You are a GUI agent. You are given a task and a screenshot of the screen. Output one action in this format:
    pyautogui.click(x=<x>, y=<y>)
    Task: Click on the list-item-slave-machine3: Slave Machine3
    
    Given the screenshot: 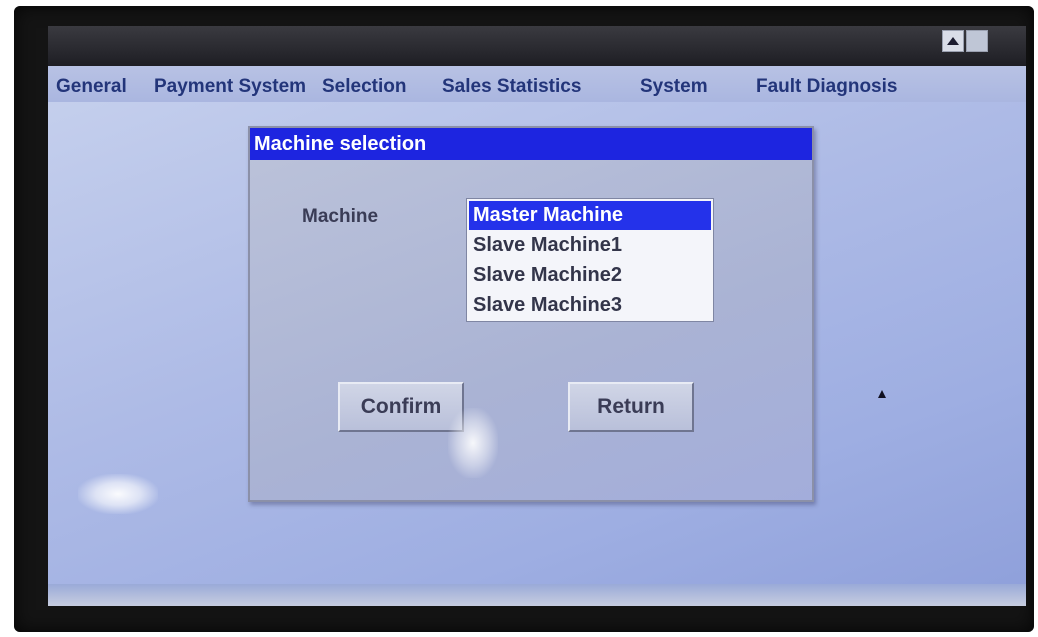 What is the action you would take?
    pyautogui.click(x=590, y=305)
    